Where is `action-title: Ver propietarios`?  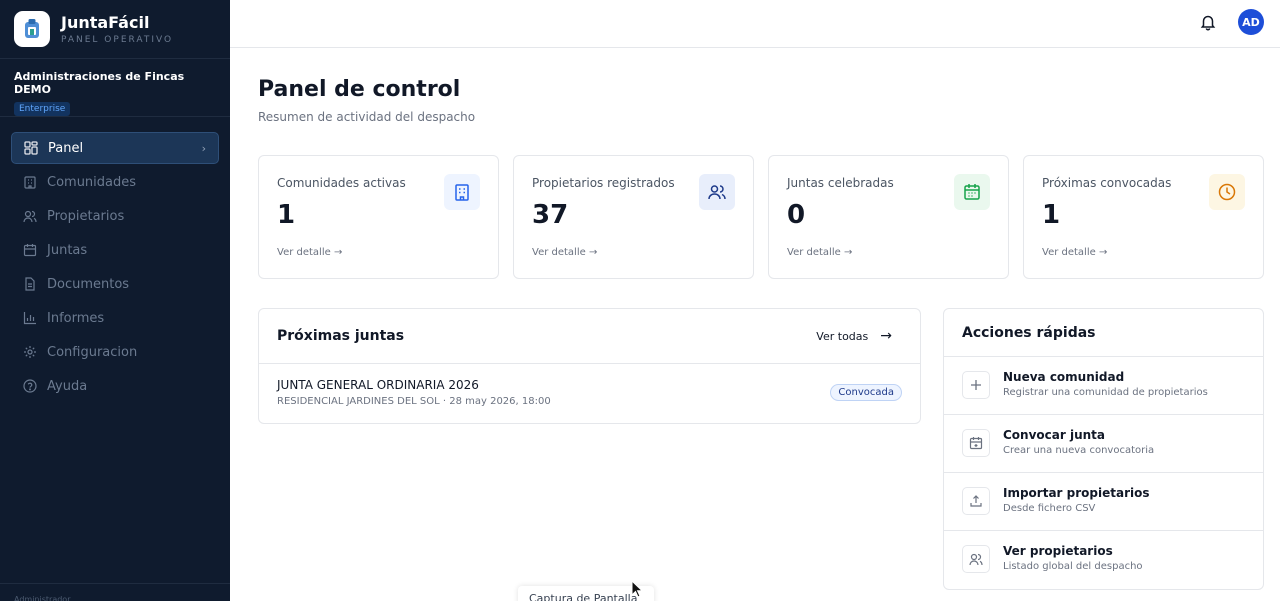
action-title: Ver propietarios is located at coordinates (1058, 551).